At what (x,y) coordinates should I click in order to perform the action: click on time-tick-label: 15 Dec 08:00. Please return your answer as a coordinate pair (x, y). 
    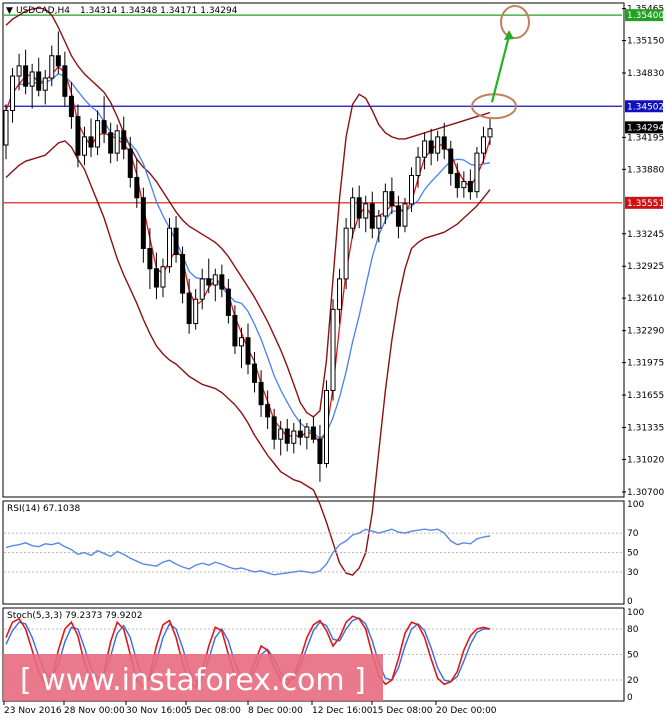
    Looking at the image, I should click on (402, 711).